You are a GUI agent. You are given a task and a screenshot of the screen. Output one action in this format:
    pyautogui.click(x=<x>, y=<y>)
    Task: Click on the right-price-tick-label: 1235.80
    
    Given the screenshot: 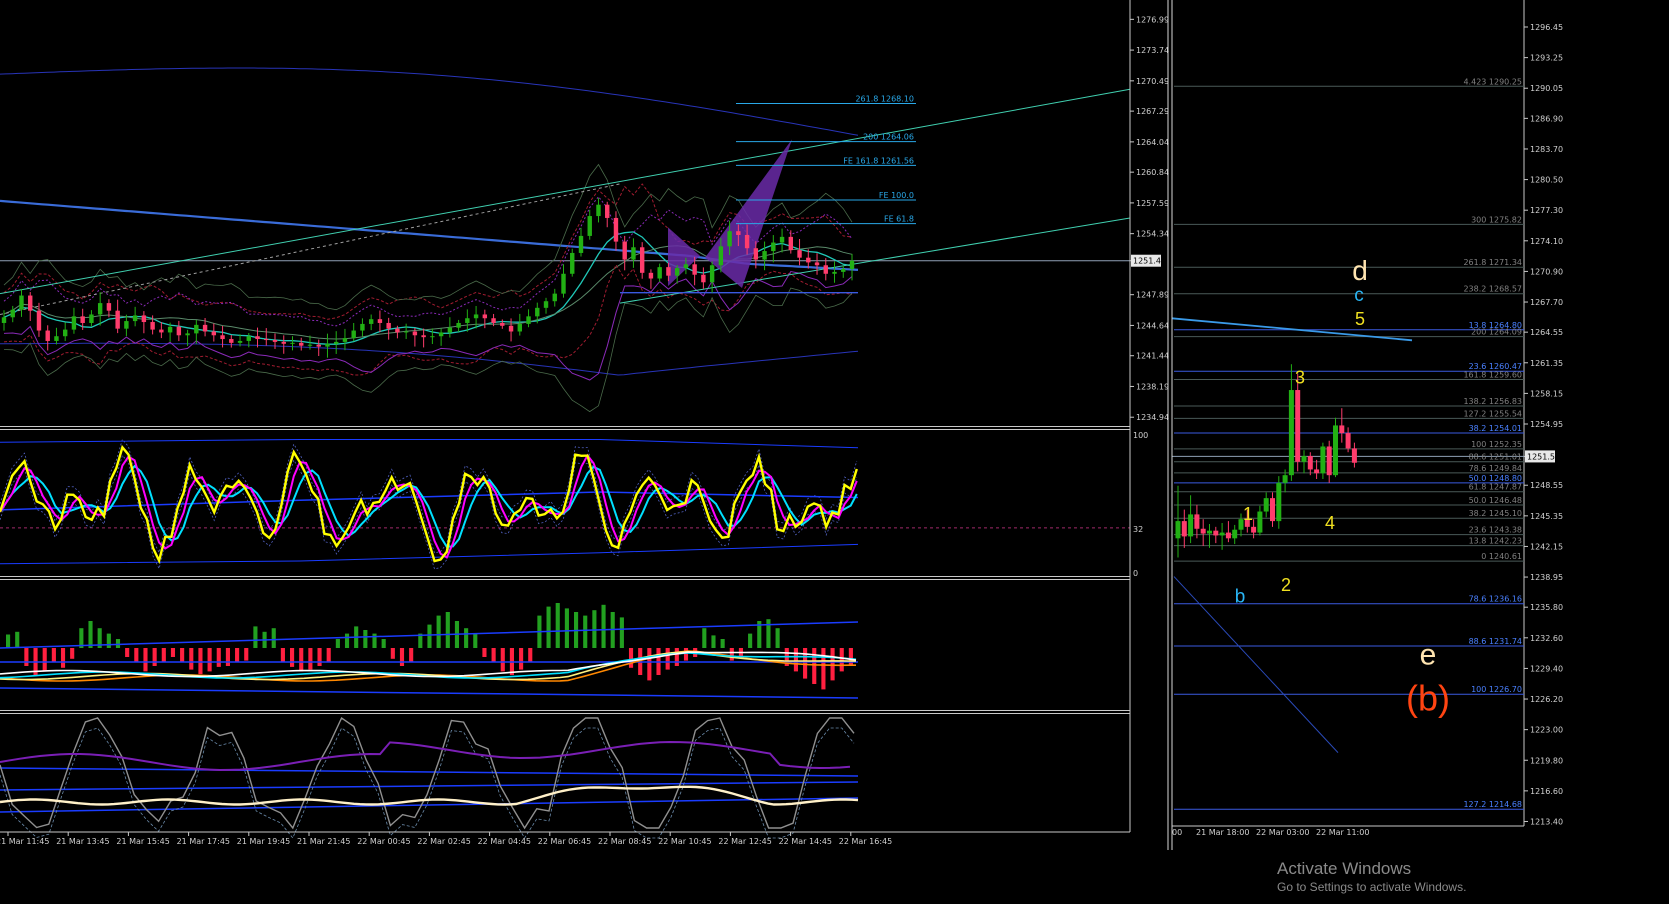 What is the action you would take?
    pyautogui.click(x=1546, y=607)
    